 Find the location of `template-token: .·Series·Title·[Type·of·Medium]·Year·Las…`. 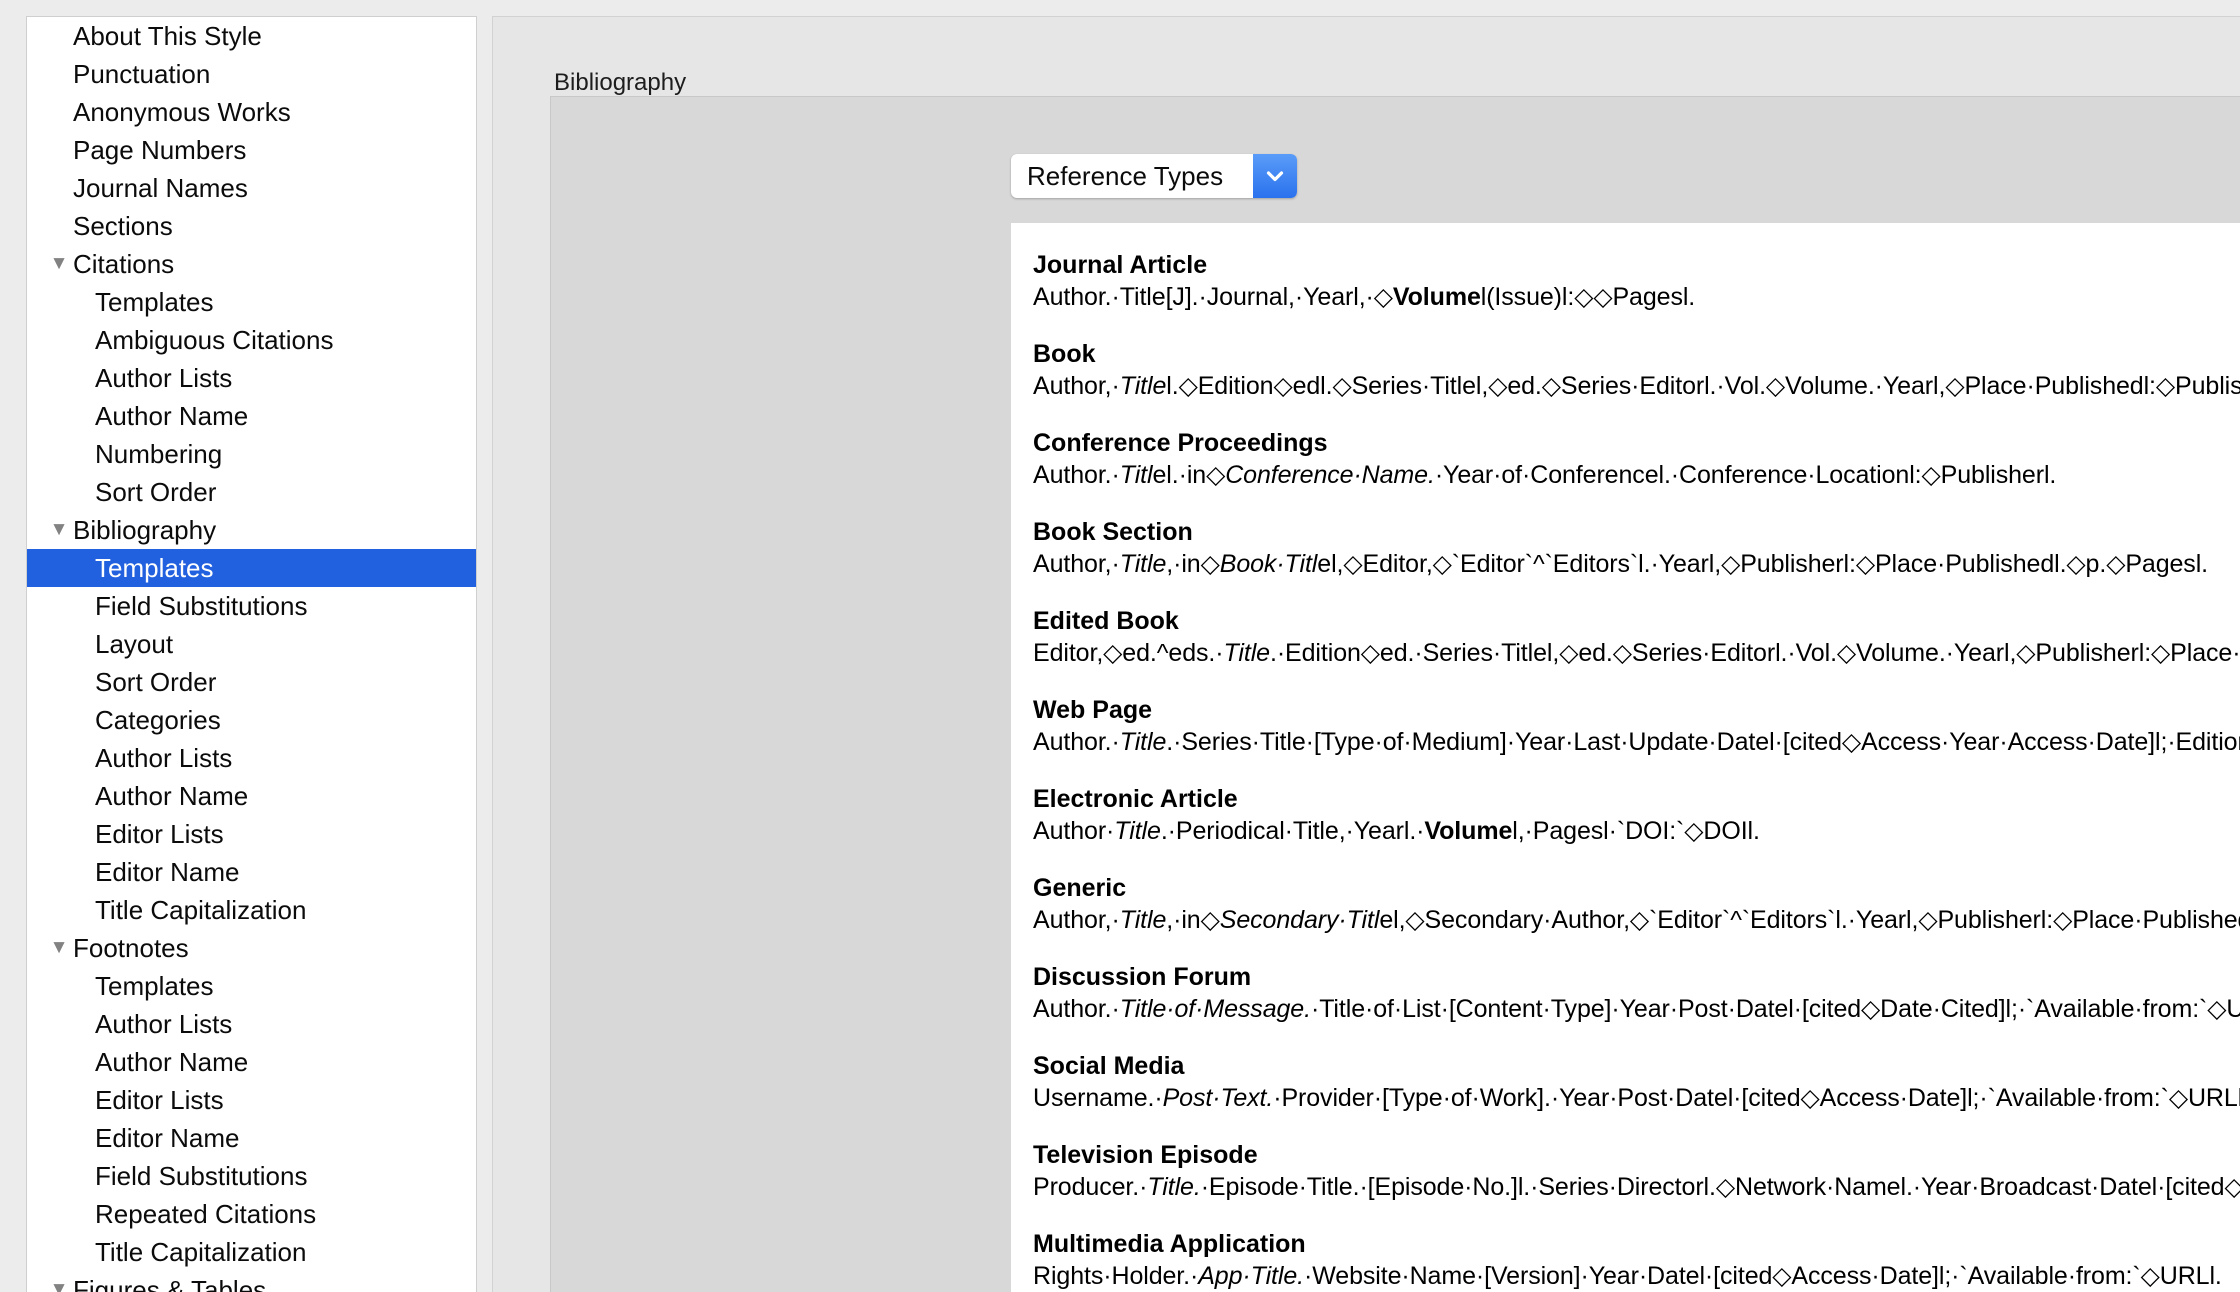

template-token: .·Series·Title·[Type·of·Medium]·Year·Las… is located at coordinates (1703, 742).